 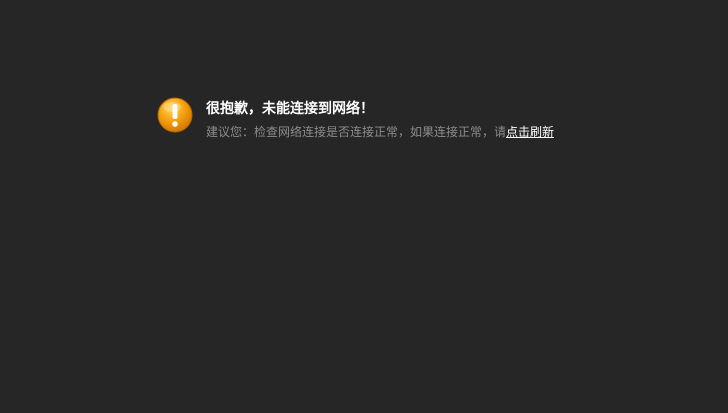 I want to click on suggestion-text: 建议您：检查网络连接是否连接正常，如果连接正常，请, so click(x=356, y=132).